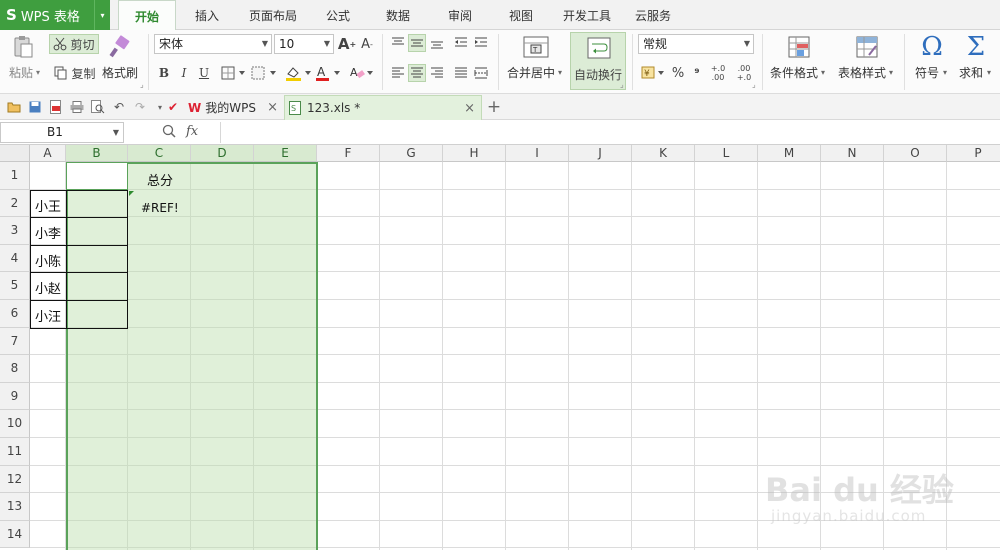 The image size is (1000, 550). I want to click on tab-home: 开始, so click(147, 15).